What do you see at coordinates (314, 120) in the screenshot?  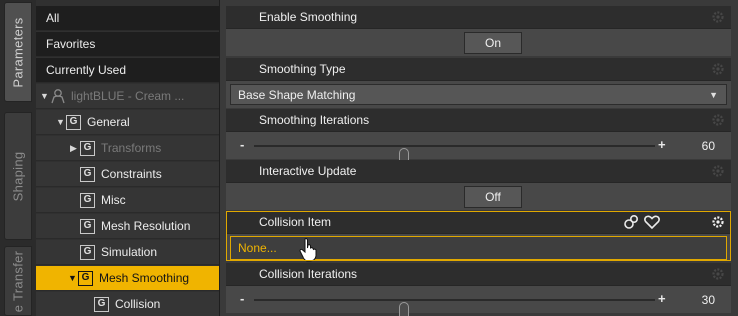 I see `property-title: Smoothing Iterations` at bounding box center [314, 120].